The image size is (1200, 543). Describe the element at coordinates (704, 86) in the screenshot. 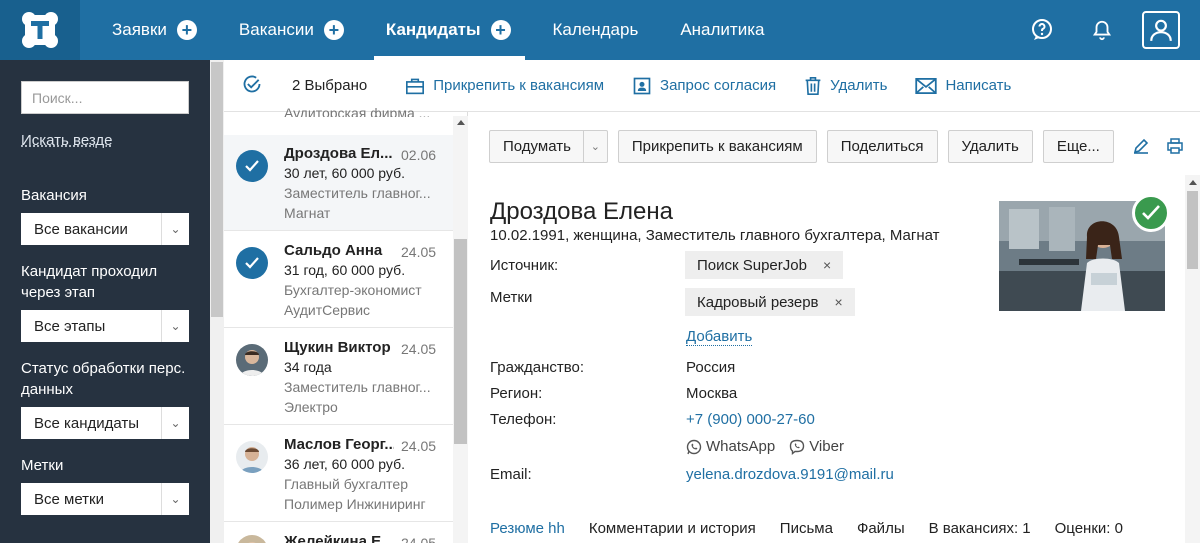

I see `consent-request-button: Запрос согласия` at that location.